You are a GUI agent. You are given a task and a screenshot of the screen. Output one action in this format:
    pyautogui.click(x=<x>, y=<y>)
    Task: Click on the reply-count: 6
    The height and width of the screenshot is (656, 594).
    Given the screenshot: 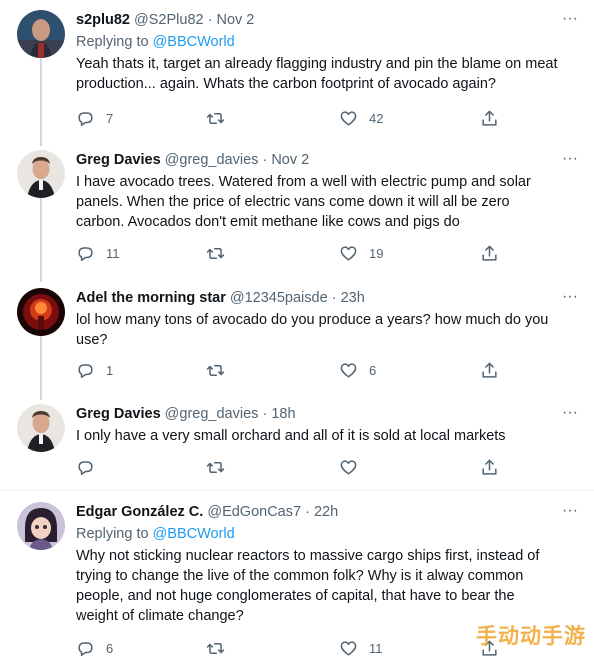 What is the action you would take?
    pyautogui.click(x=110, y=648)
    